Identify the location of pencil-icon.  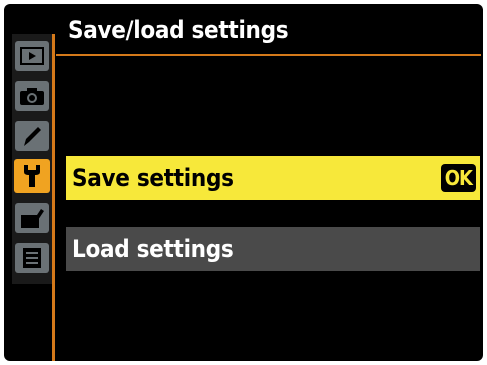
(32, 136).